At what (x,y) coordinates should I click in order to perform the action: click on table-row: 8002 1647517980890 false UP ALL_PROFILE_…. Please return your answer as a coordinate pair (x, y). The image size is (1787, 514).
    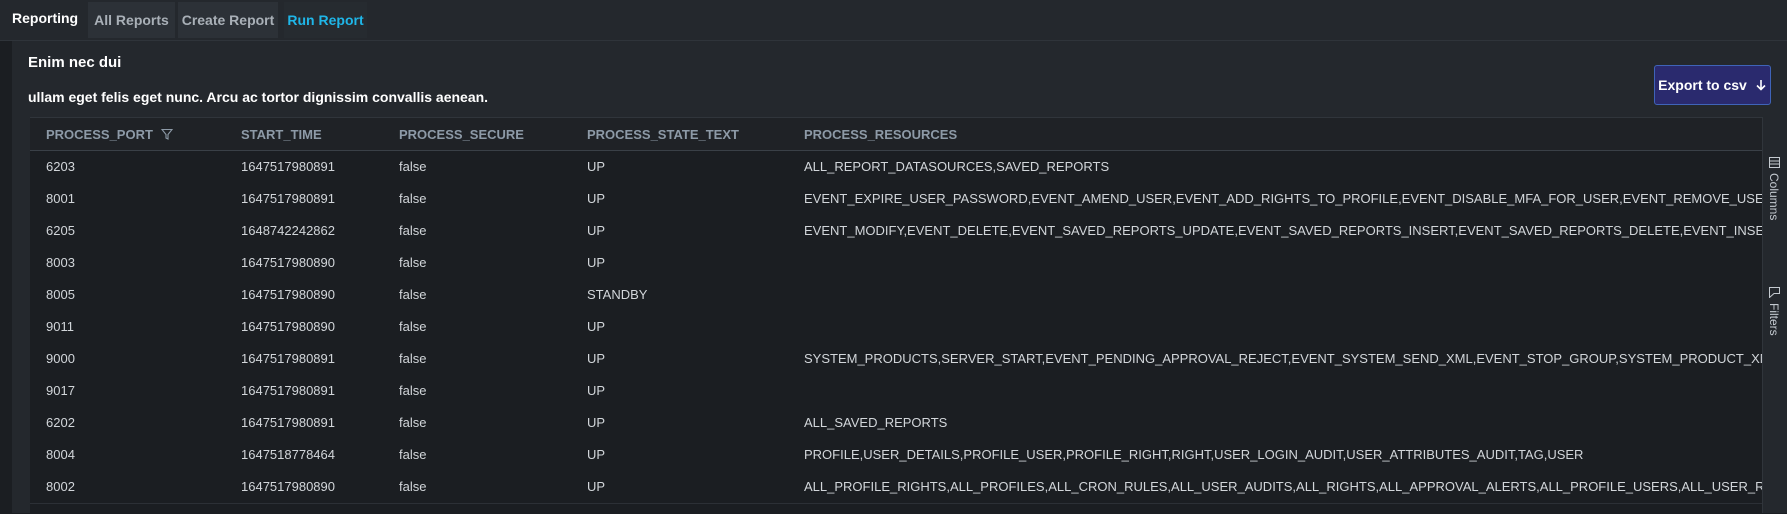
    Looking at the image, I should click on (896, 487).